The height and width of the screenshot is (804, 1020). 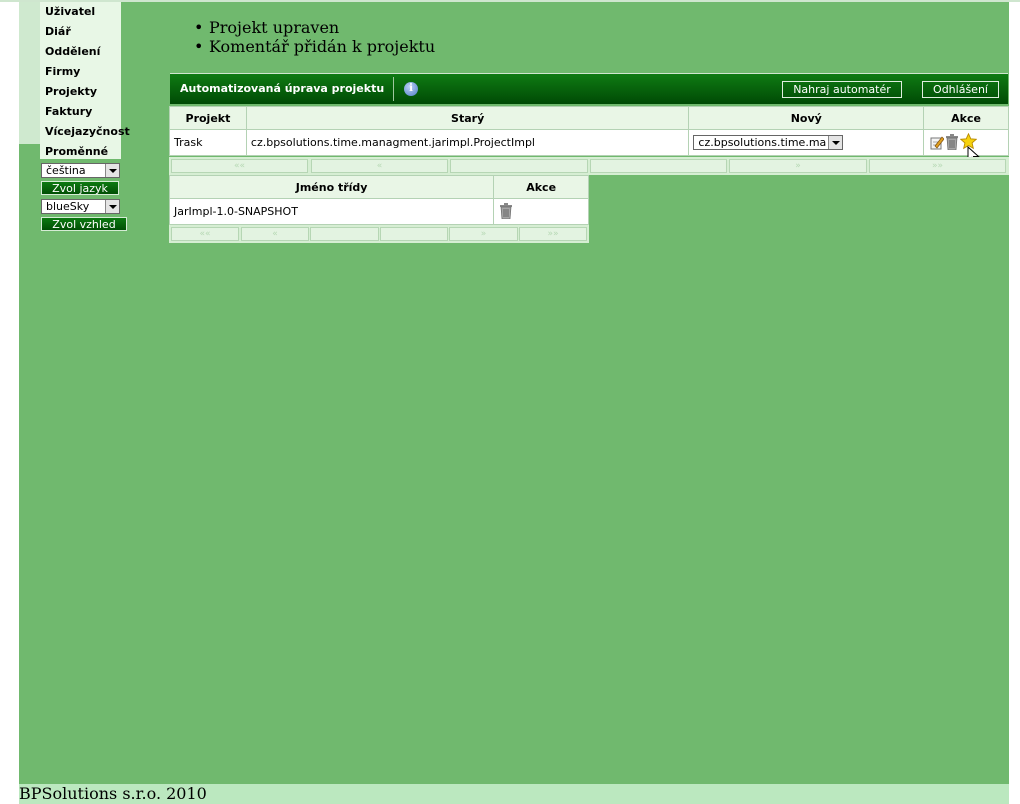 What do you see at coordinates (960, 89) in the screenshot?
I see `logout-button: Odhlášení` at bounding box center [960, 89].